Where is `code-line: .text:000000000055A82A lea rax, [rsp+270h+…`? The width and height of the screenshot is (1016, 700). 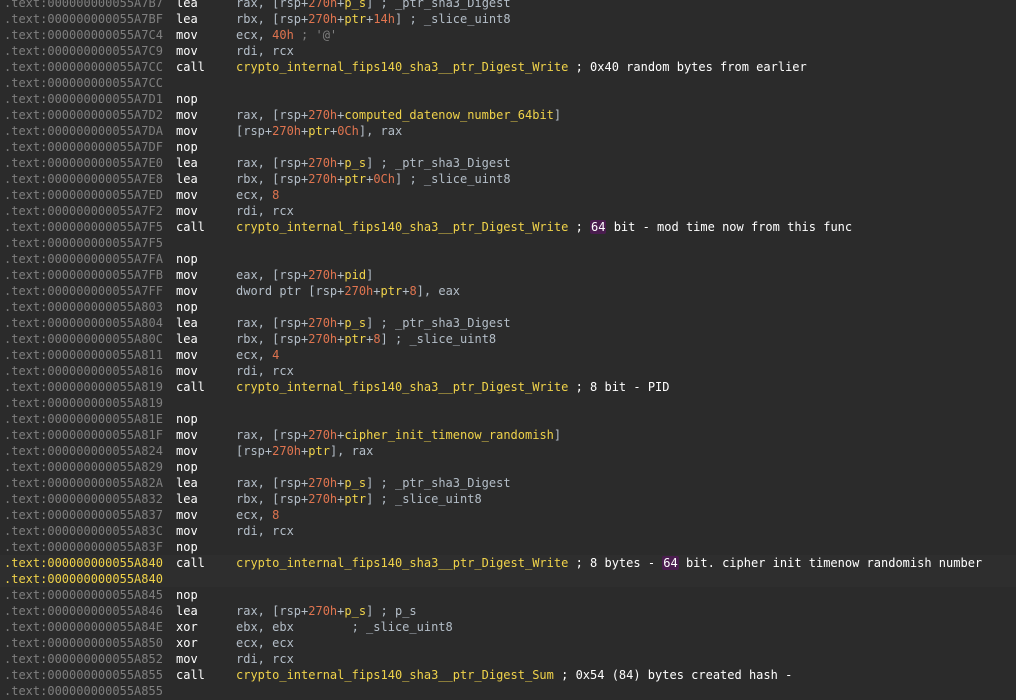 code-line: .text:000000000055A82A lea rax, [rsp+270h+… is located at coordinates (508, 483).